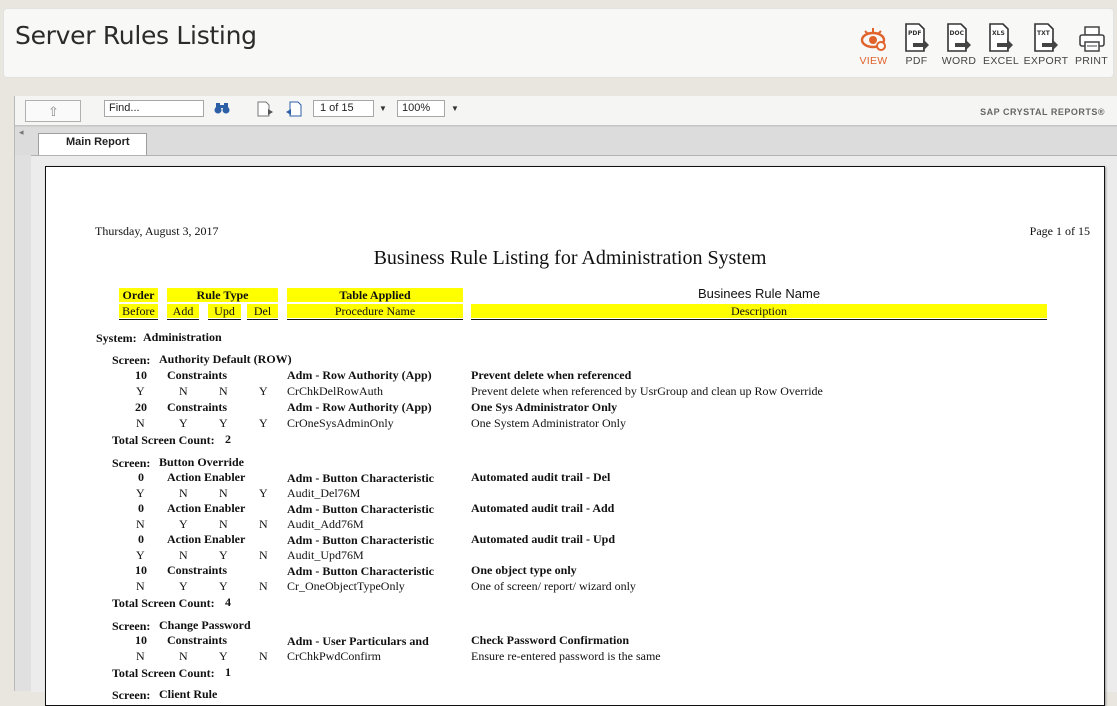 This screenshot has width=1117, height=706. I want to click on col-header-description: Description, so click(759, 311).